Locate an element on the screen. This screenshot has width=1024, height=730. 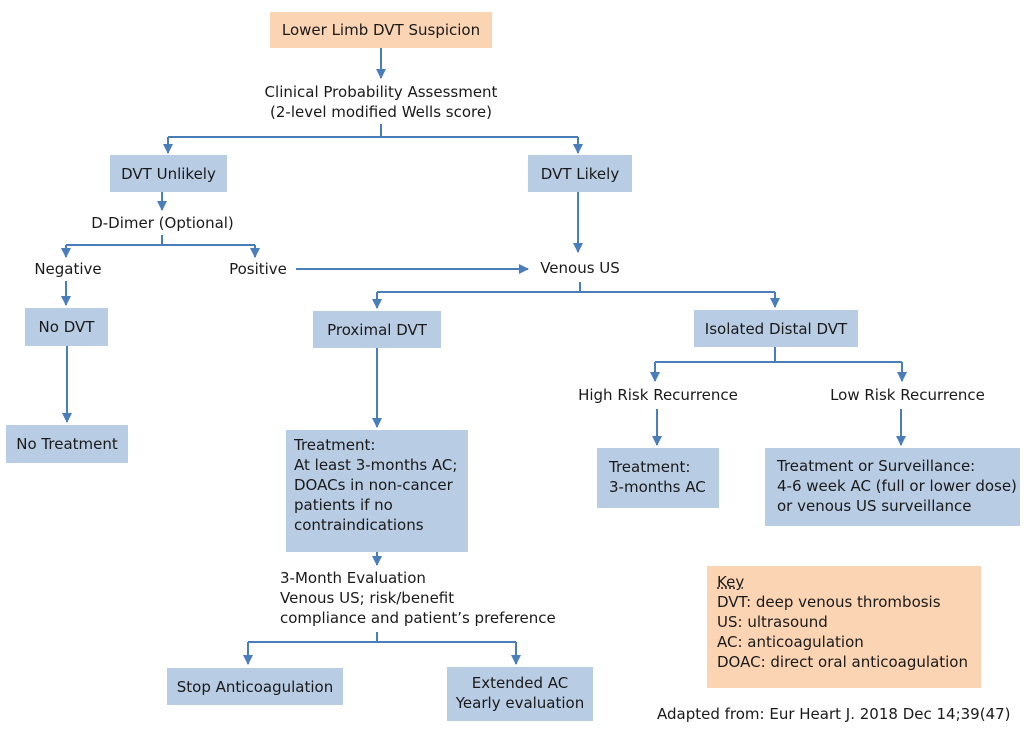
isolated-distal-dvt-label: Isolated Distal DVT is located at coordinates (776, 328).